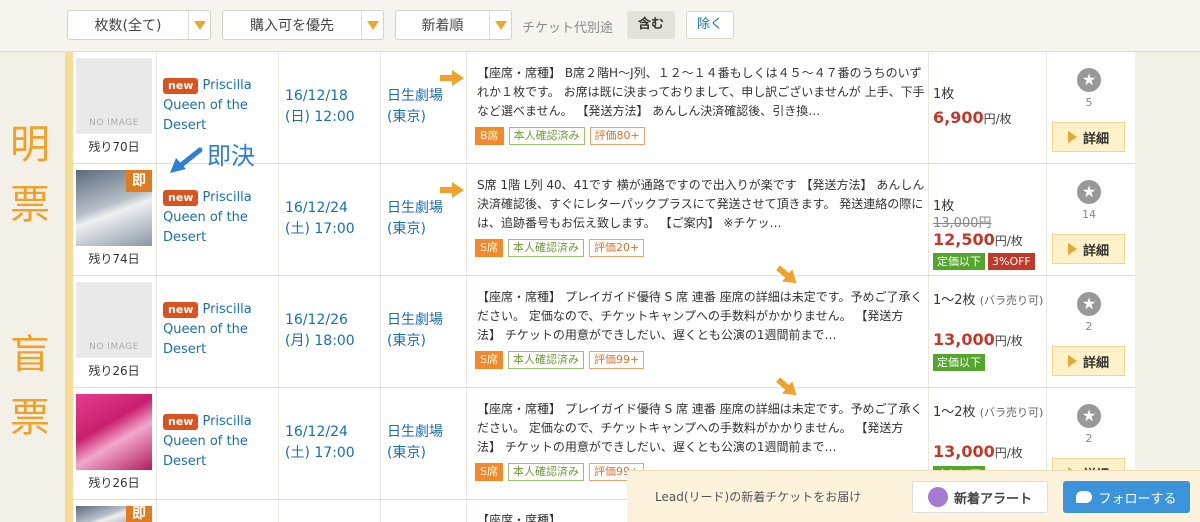 The width and height of the screenshot is (1200, 522). I want to click on discount-badge: 3%OFF, so click(1011, 261).